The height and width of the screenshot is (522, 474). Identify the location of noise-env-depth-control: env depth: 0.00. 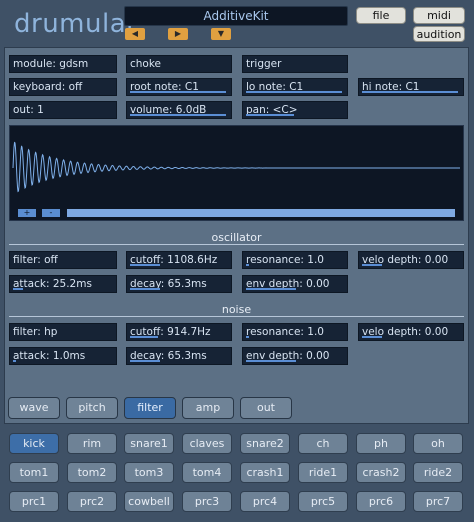
(295, 356).